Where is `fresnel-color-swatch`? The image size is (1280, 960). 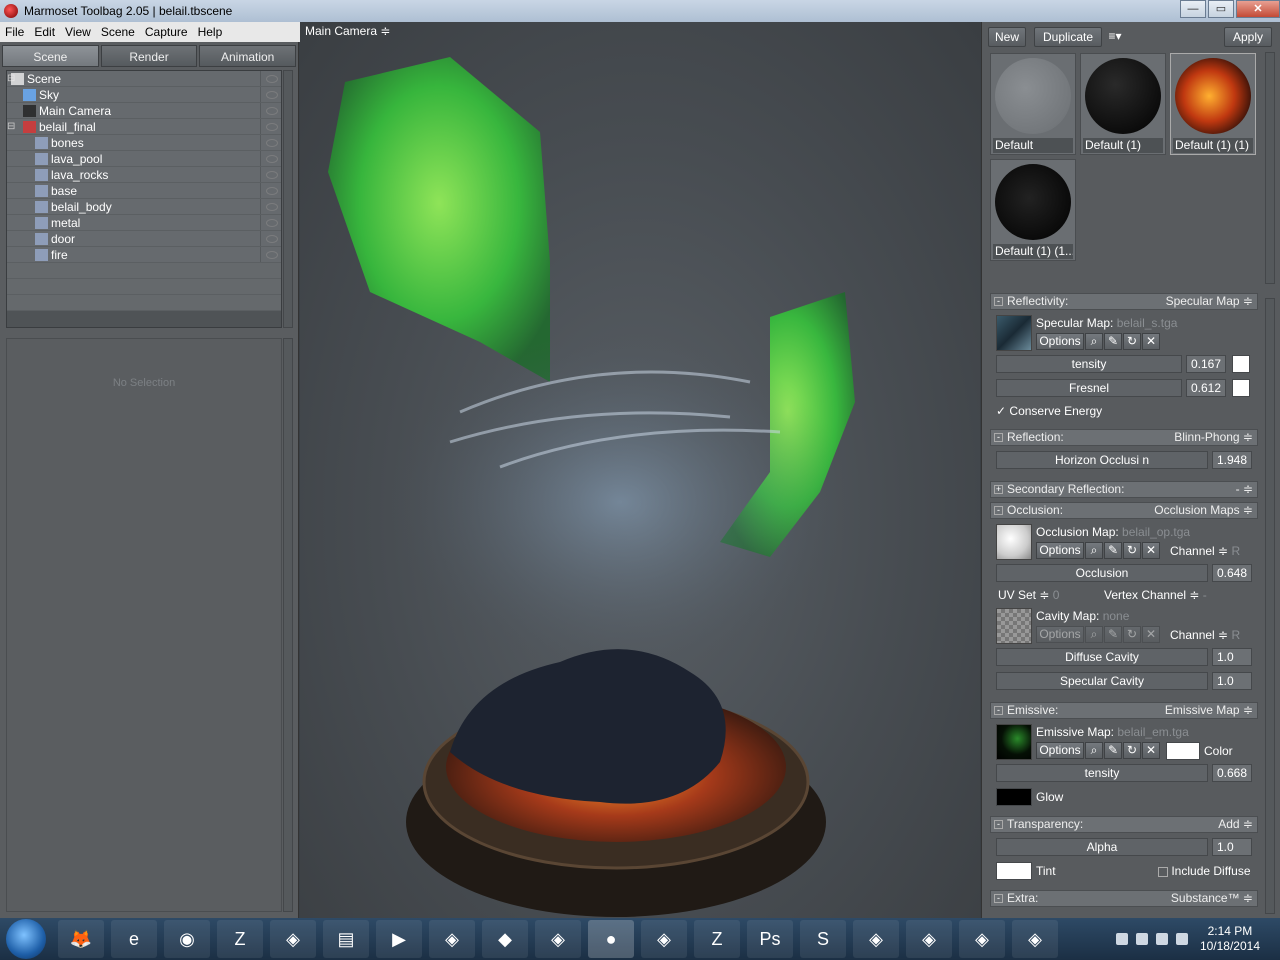
fresnel-color-swatch is located at coordinates (1241, 388).